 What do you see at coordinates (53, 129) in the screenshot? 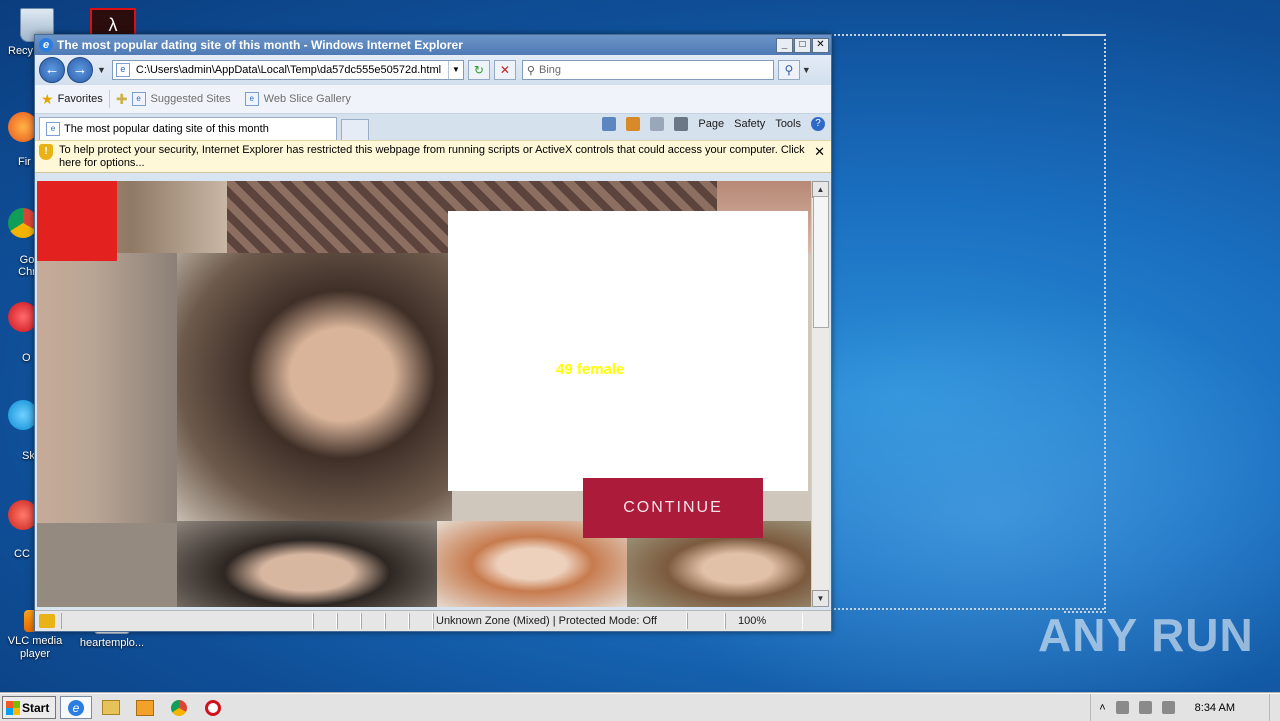
I see `tab-page-icon: e` at bounding box center [53, 129].